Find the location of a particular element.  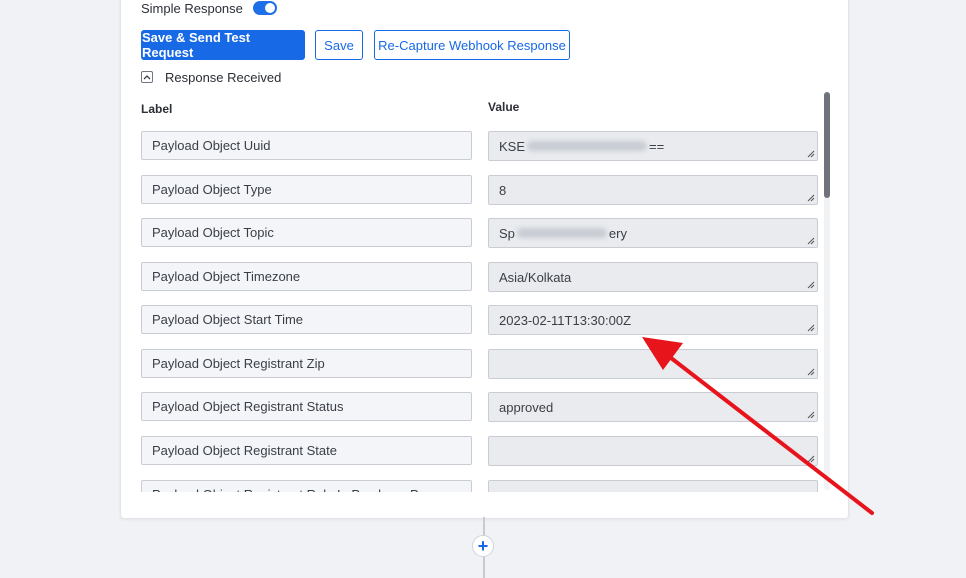

response-received-label: Response Received is located at coordinates (223, 77).